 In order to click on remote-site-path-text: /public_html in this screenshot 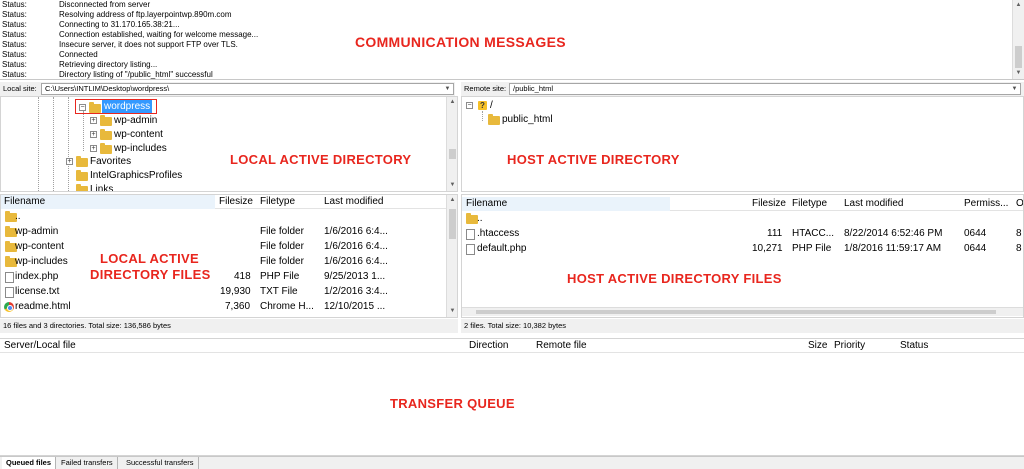, I will do `click(533, 88)`.